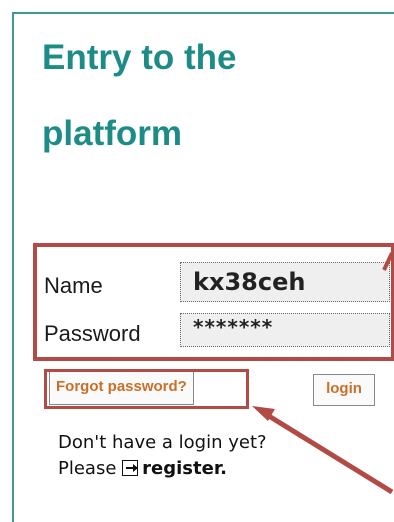 This screenshot has height=522, width=394. Describe the element at coordinates (328, 452) in the screenshot. I see `arrow-line-bottom` at that location.